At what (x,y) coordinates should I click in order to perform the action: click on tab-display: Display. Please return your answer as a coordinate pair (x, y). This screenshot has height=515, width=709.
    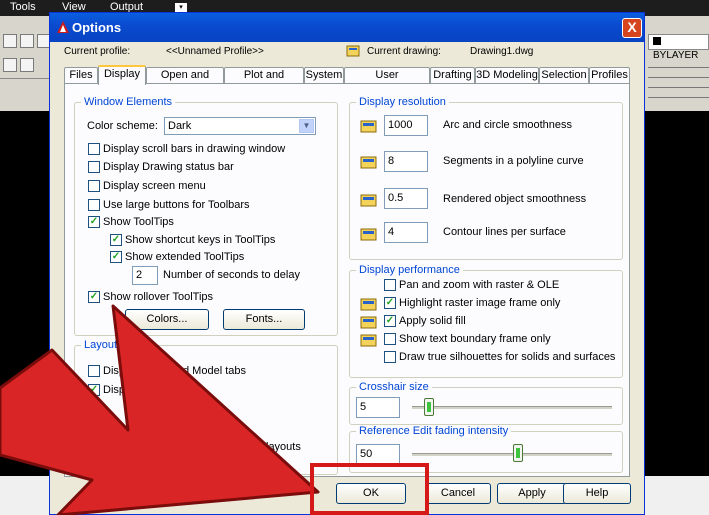
    Looking at the image, I should click on (122, 75).